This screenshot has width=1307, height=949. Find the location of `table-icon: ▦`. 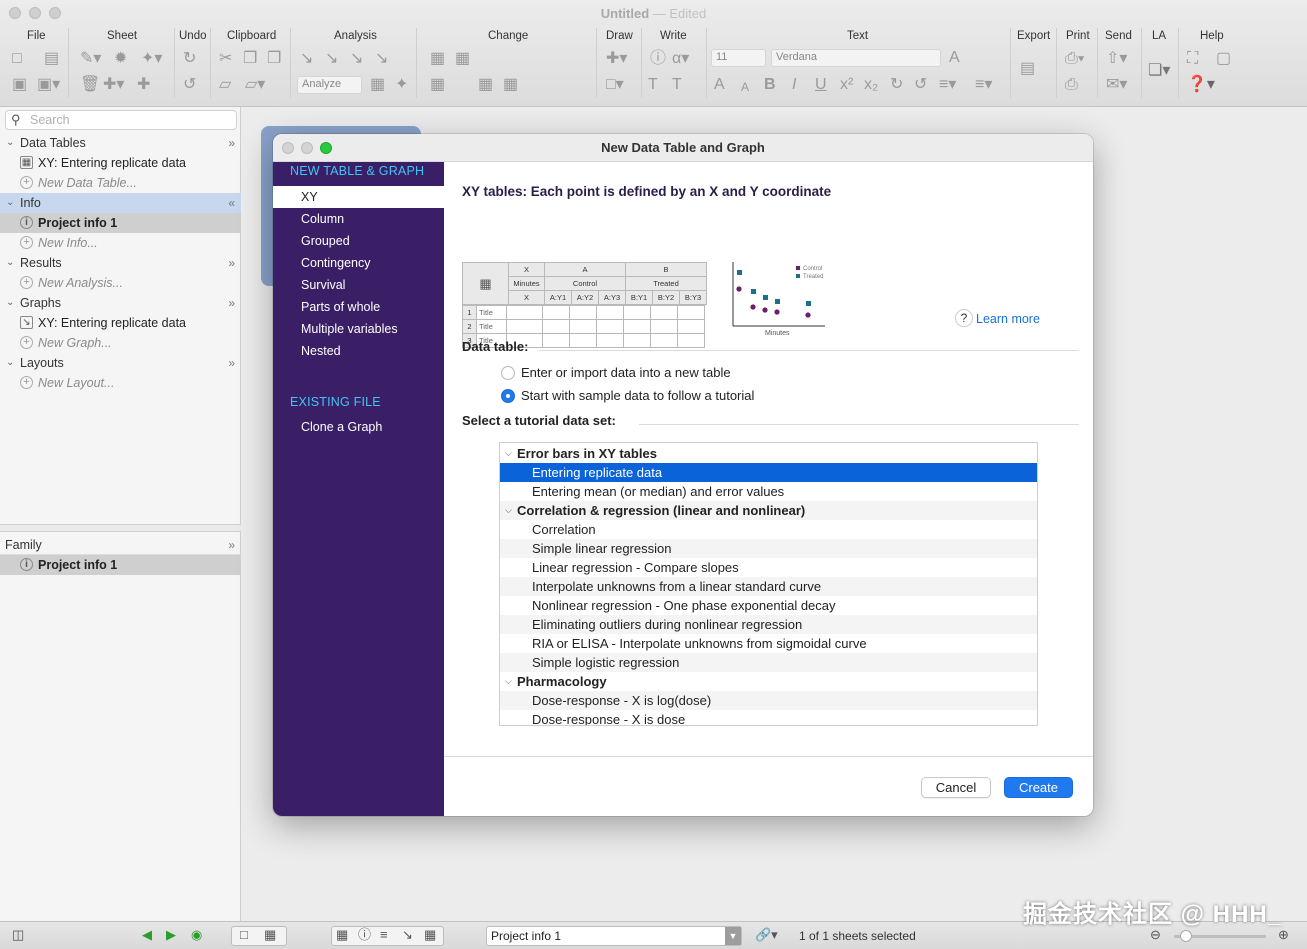

table-icon: ▦ is located at coordinates (377, 85).